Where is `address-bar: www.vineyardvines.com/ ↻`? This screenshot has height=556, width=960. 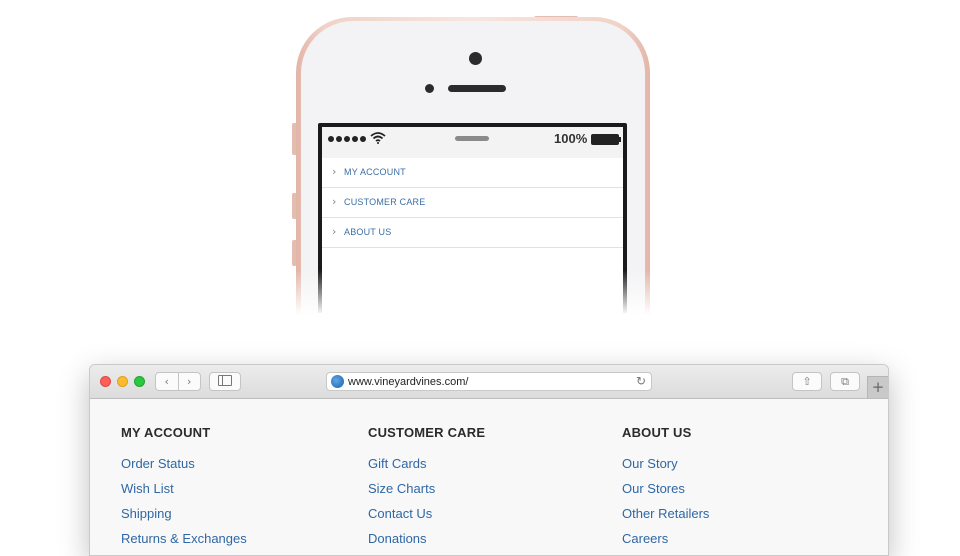 address-bar: www.vineyardvines.com/ ↻ is located at coordinates (489, 381).